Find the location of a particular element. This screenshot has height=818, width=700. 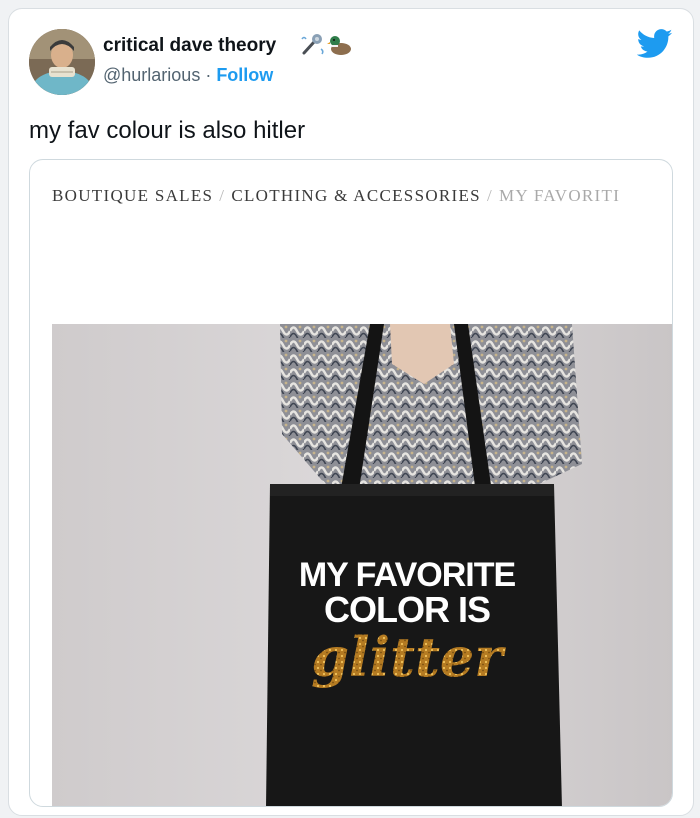

author-name: critical dave theory is located at coordinates (189, 46).